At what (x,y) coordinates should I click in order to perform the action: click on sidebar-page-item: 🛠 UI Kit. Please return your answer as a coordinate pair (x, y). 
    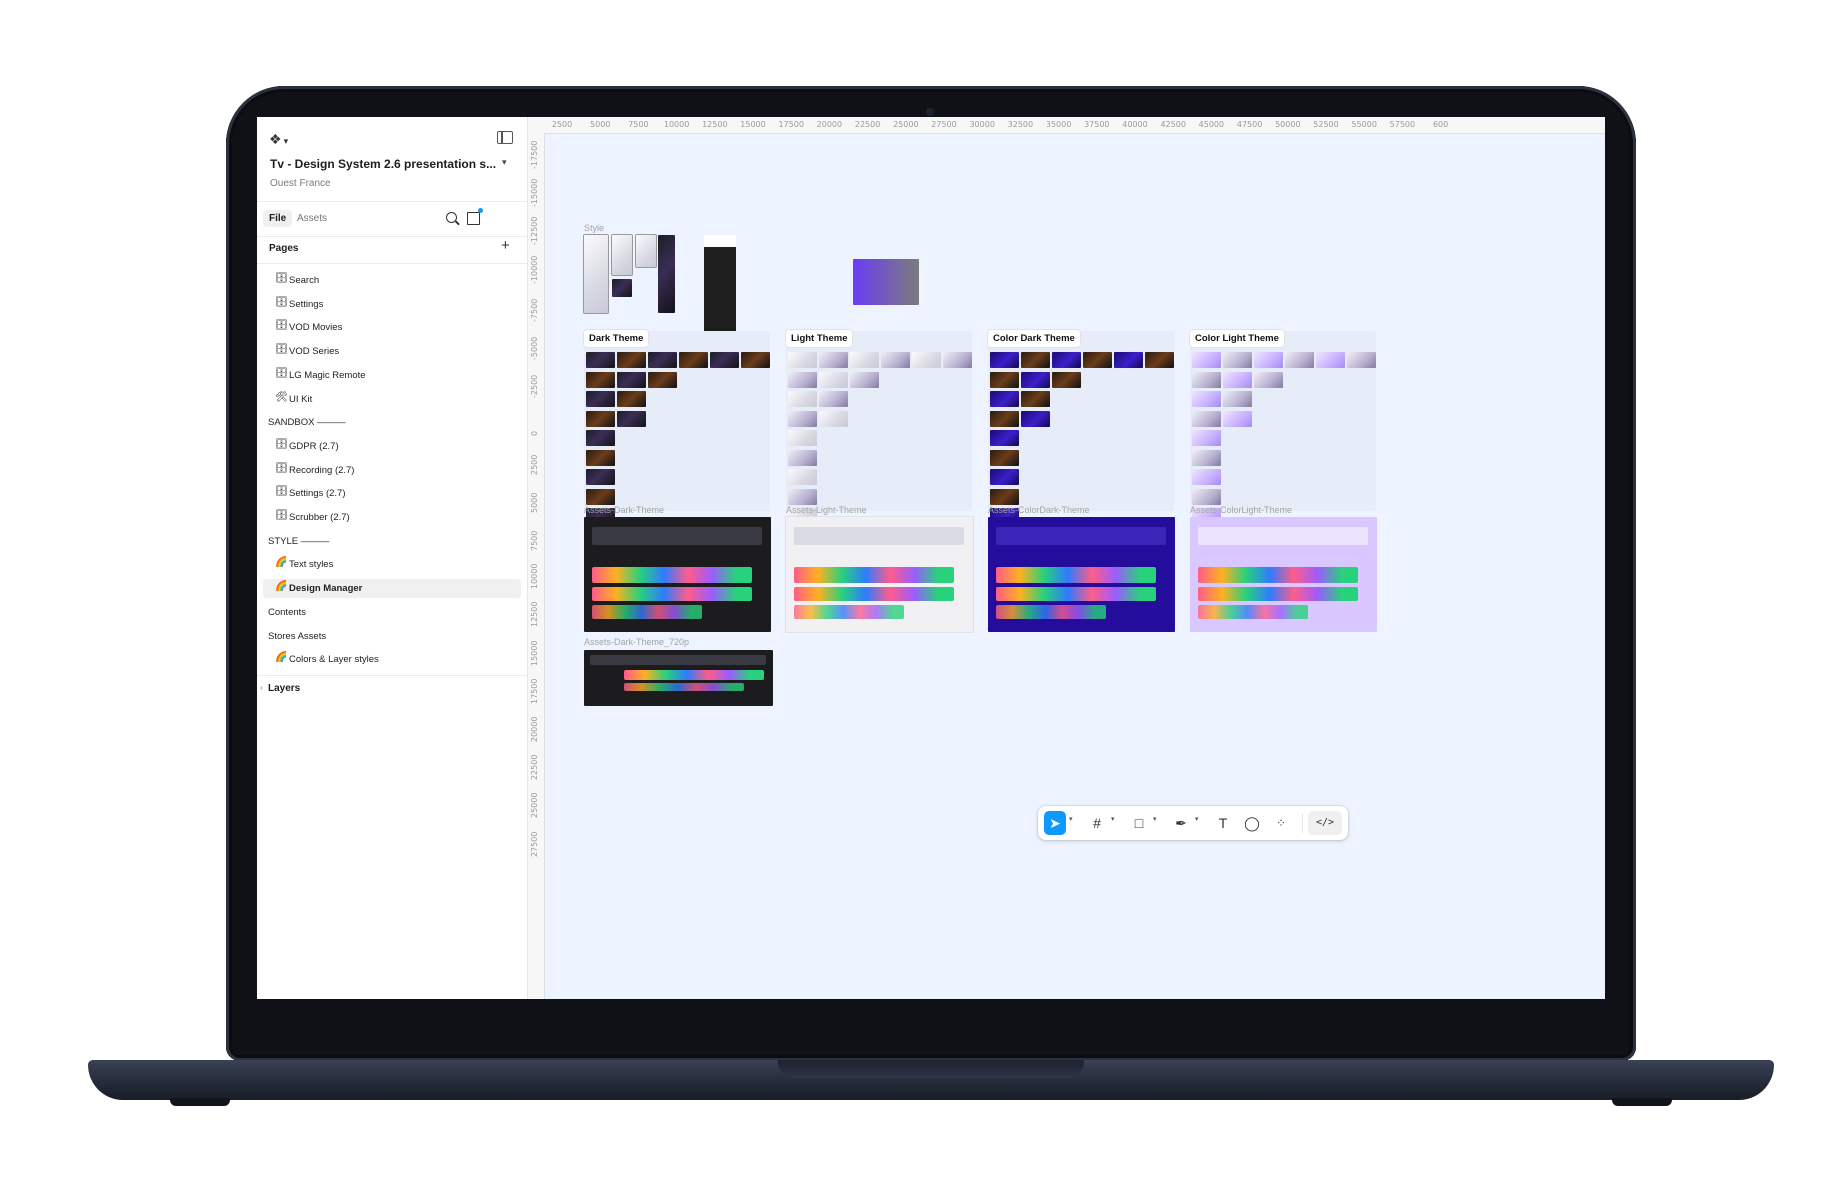
    Looking at the image, I should click on (389, 399).